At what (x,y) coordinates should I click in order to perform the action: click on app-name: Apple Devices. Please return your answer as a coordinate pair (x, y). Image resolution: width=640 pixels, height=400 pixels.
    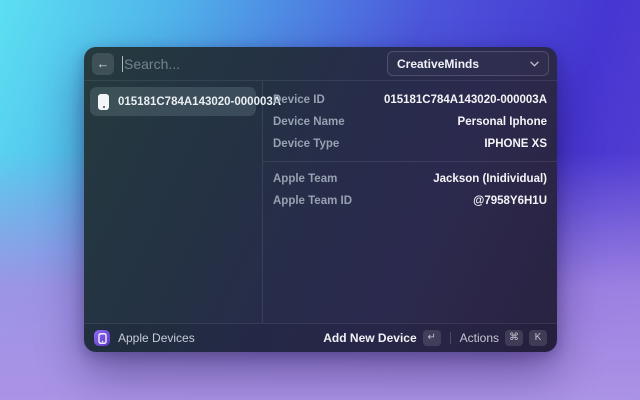
    Looking at the image, I should click on (156, 338).